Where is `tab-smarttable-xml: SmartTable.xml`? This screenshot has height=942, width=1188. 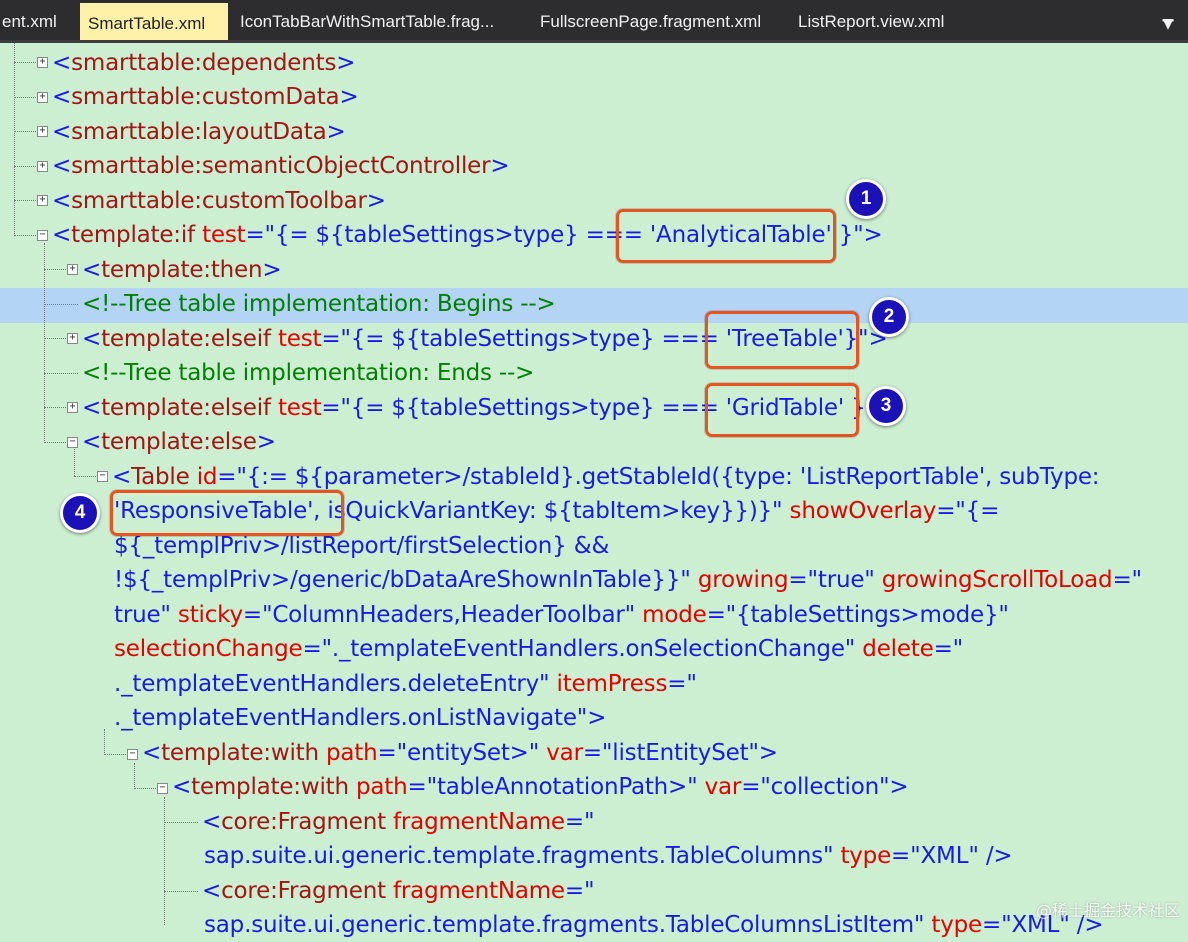 tab-smarttable-xml: SmartTable.xml is located at coordinates (154, 21).